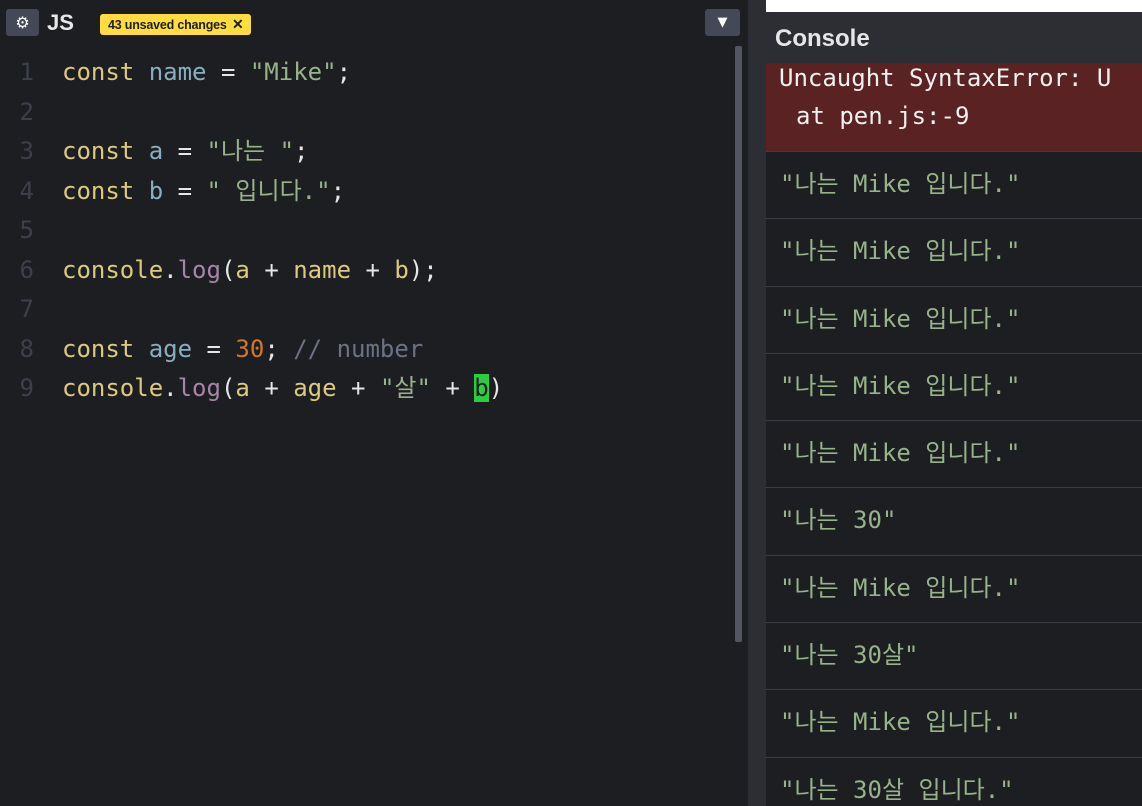 The width and height of the screenshot is (1142, 806). What do you see at coordinates (228, 388) in the screenshot?
I see `code-token: (` at bounding box center [228, 388].